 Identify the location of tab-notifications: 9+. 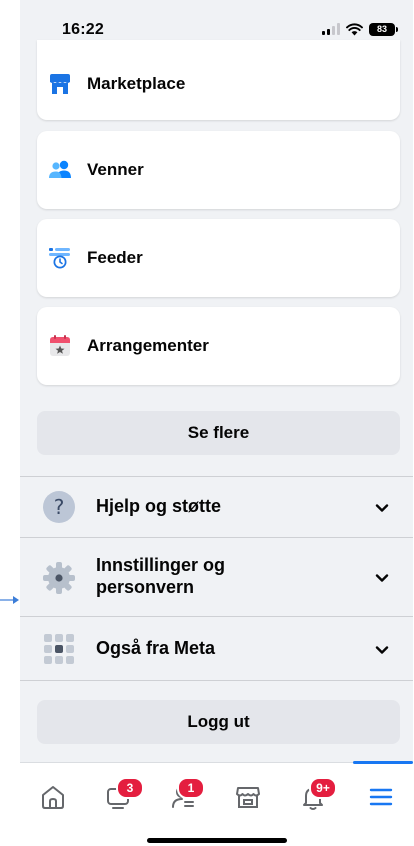
(312, 793).